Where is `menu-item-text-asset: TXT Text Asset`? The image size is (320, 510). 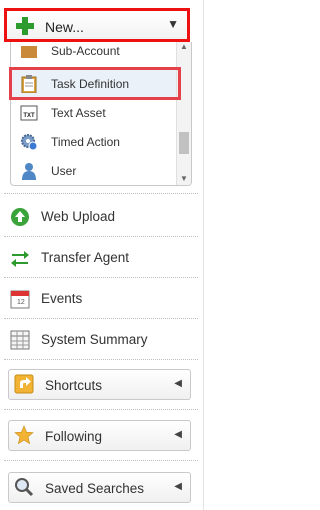 menu-item-text-asset: TXT Text Asset is located at coordinates (94, 113).